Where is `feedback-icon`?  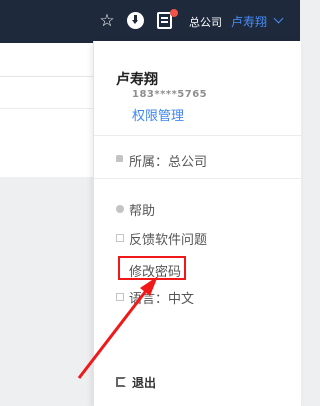
feedback-icon is located at coordinates (120, 238).